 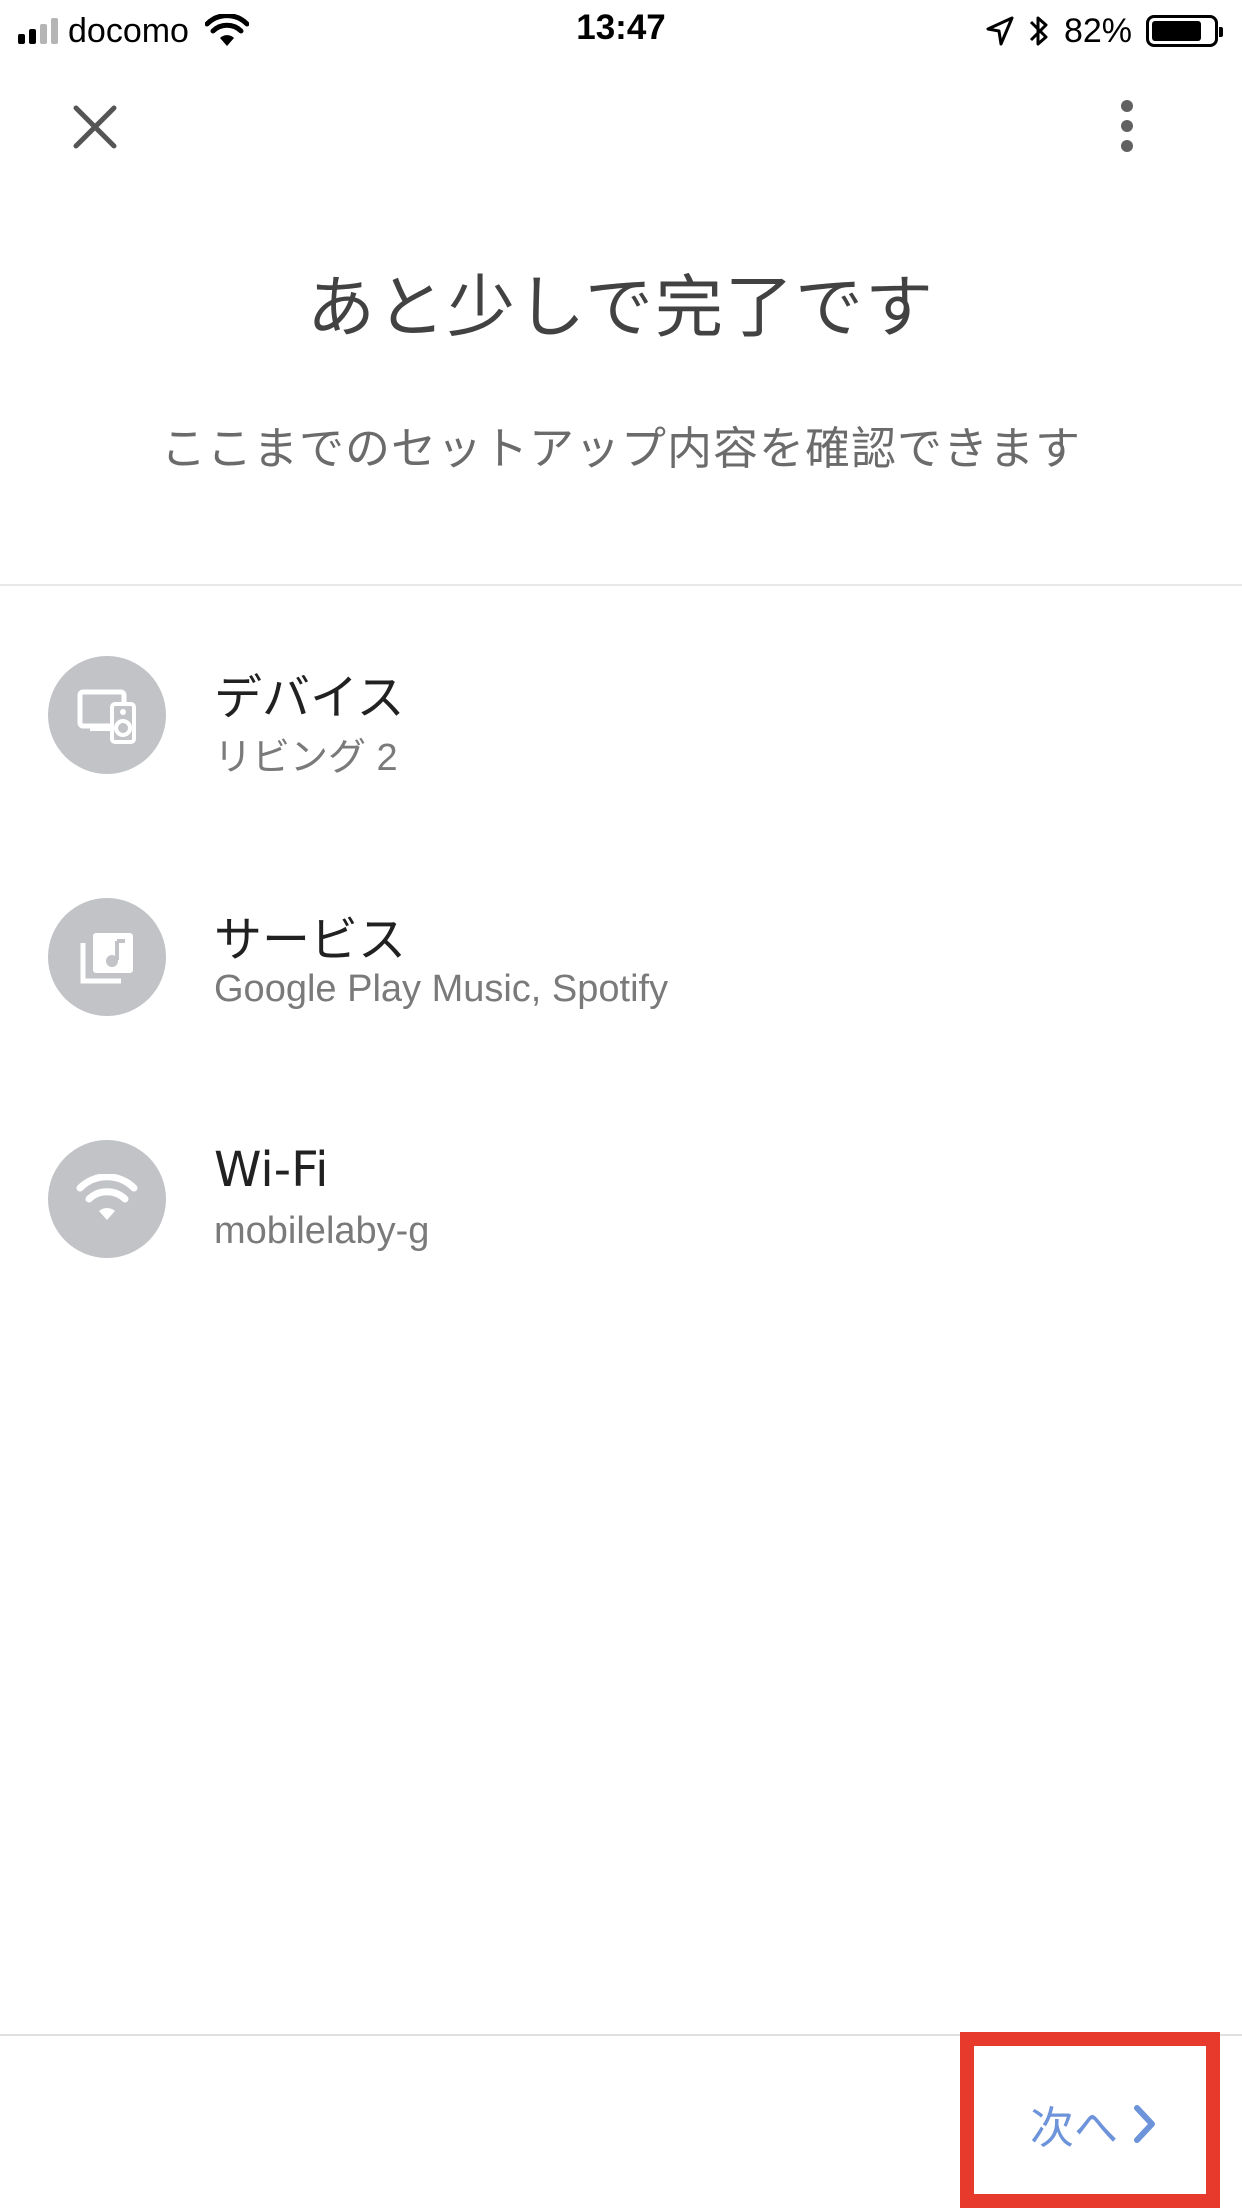 I want to click on summary-item-device: デバイス リビング 2, so click(x=621, y=728).